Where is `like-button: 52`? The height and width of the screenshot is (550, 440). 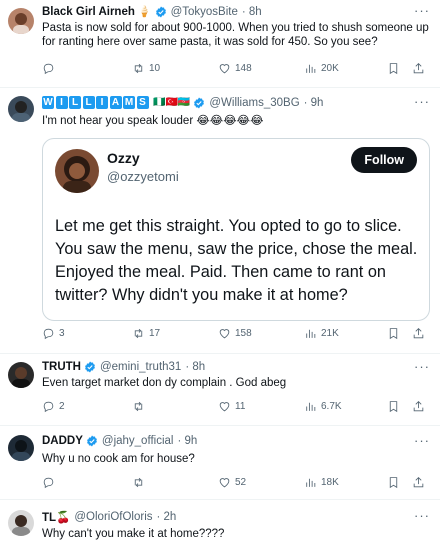 like-button: 52 is located at coordinates (232, 482).